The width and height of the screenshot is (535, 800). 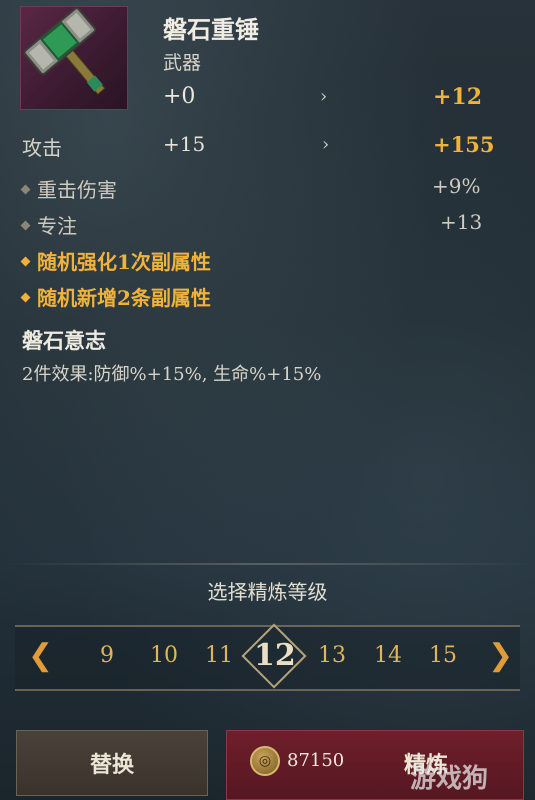 I want to click on chevron-right-icon: ❯, so click(x=500, y=655).